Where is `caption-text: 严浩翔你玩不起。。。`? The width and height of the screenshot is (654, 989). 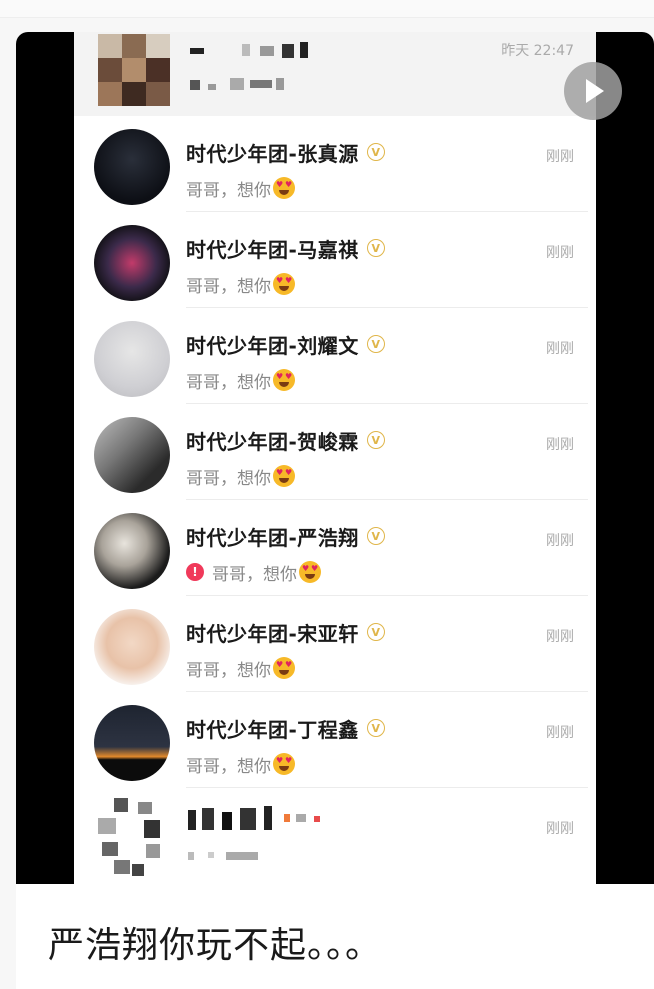
caption-text: 严浩翔你玩不起。。。 is located at coordinates (215, 945).